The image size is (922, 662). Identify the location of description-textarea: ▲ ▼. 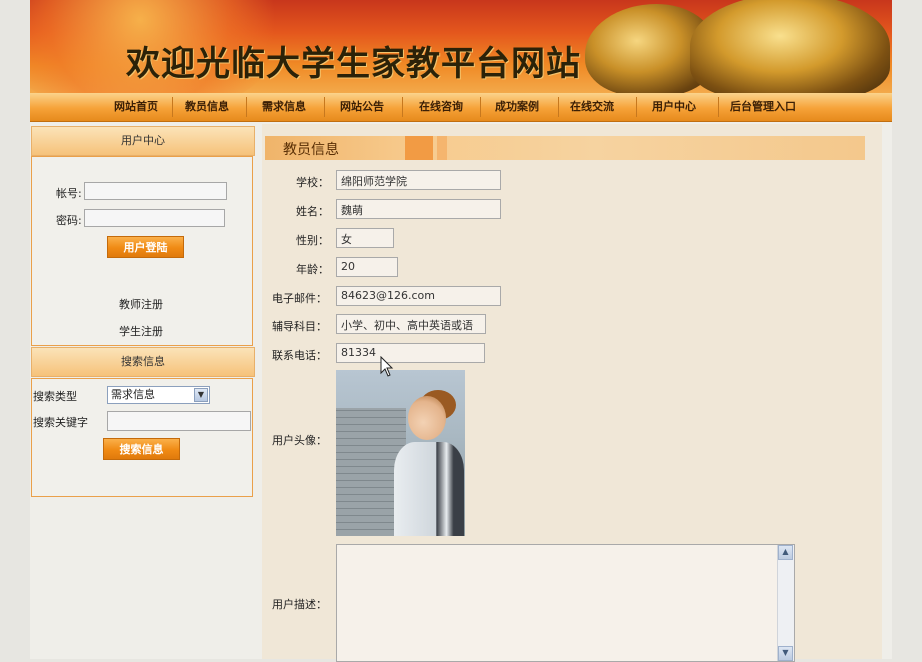
(565, 603).